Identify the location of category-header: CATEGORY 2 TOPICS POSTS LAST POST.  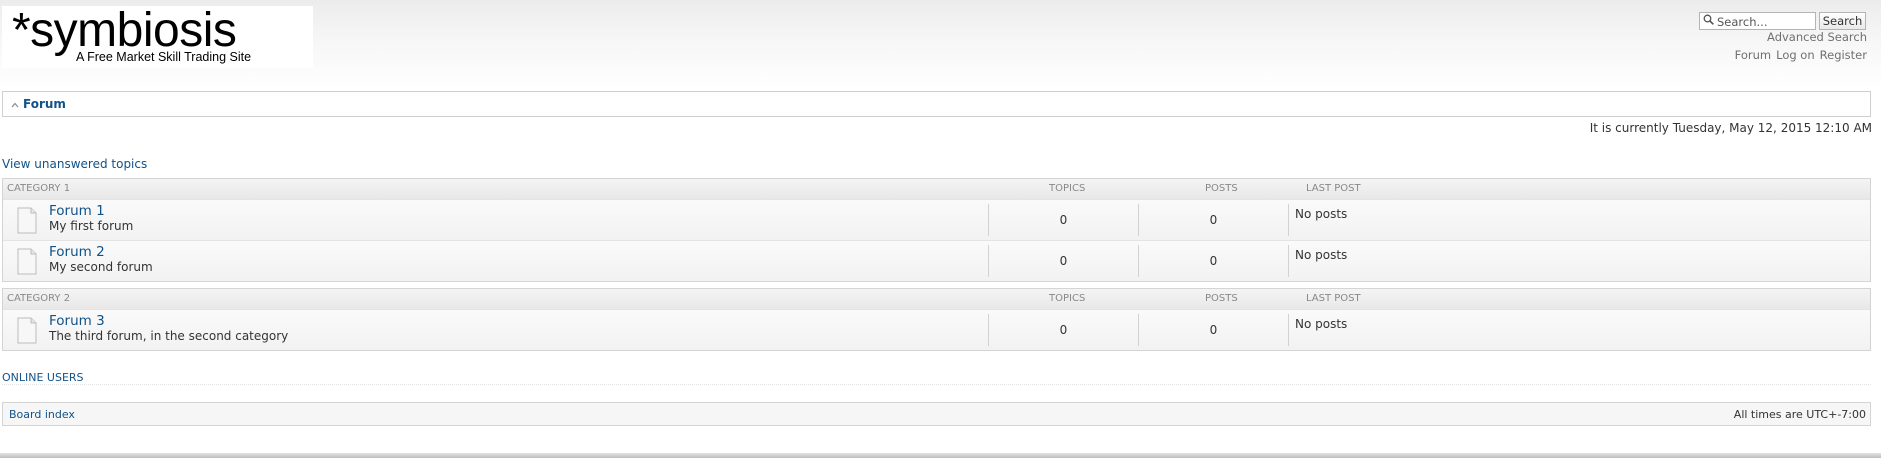
(936, 299).